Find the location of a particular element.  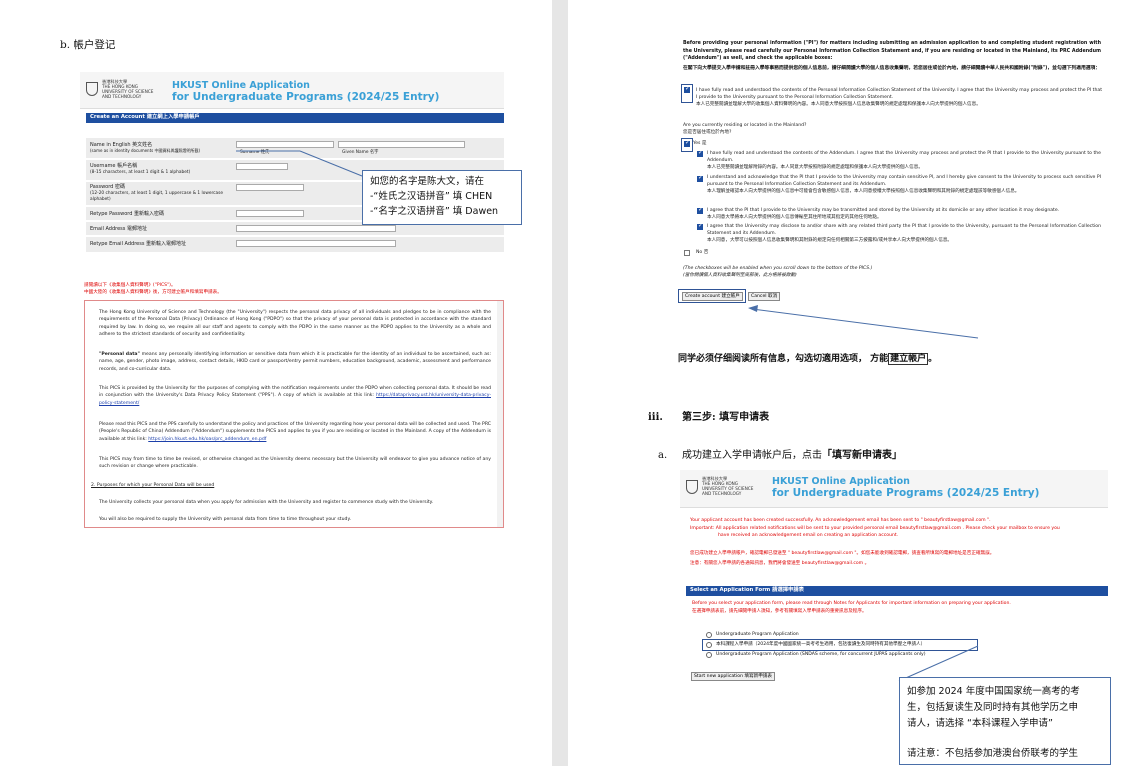

pics-scrollbar is located at coordinates (500, 414).